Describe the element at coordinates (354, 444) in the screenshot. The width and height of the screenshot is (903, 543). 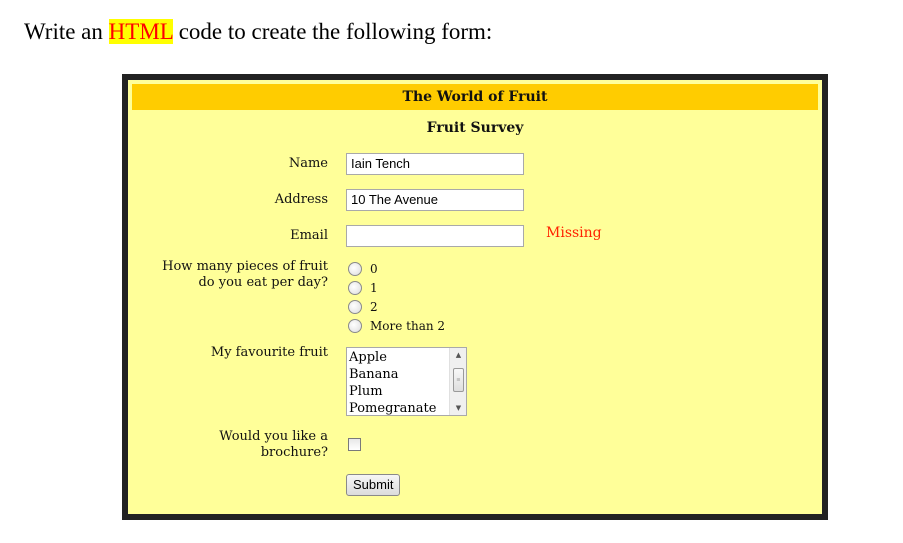
I see `brochure-checkbox` at that location.